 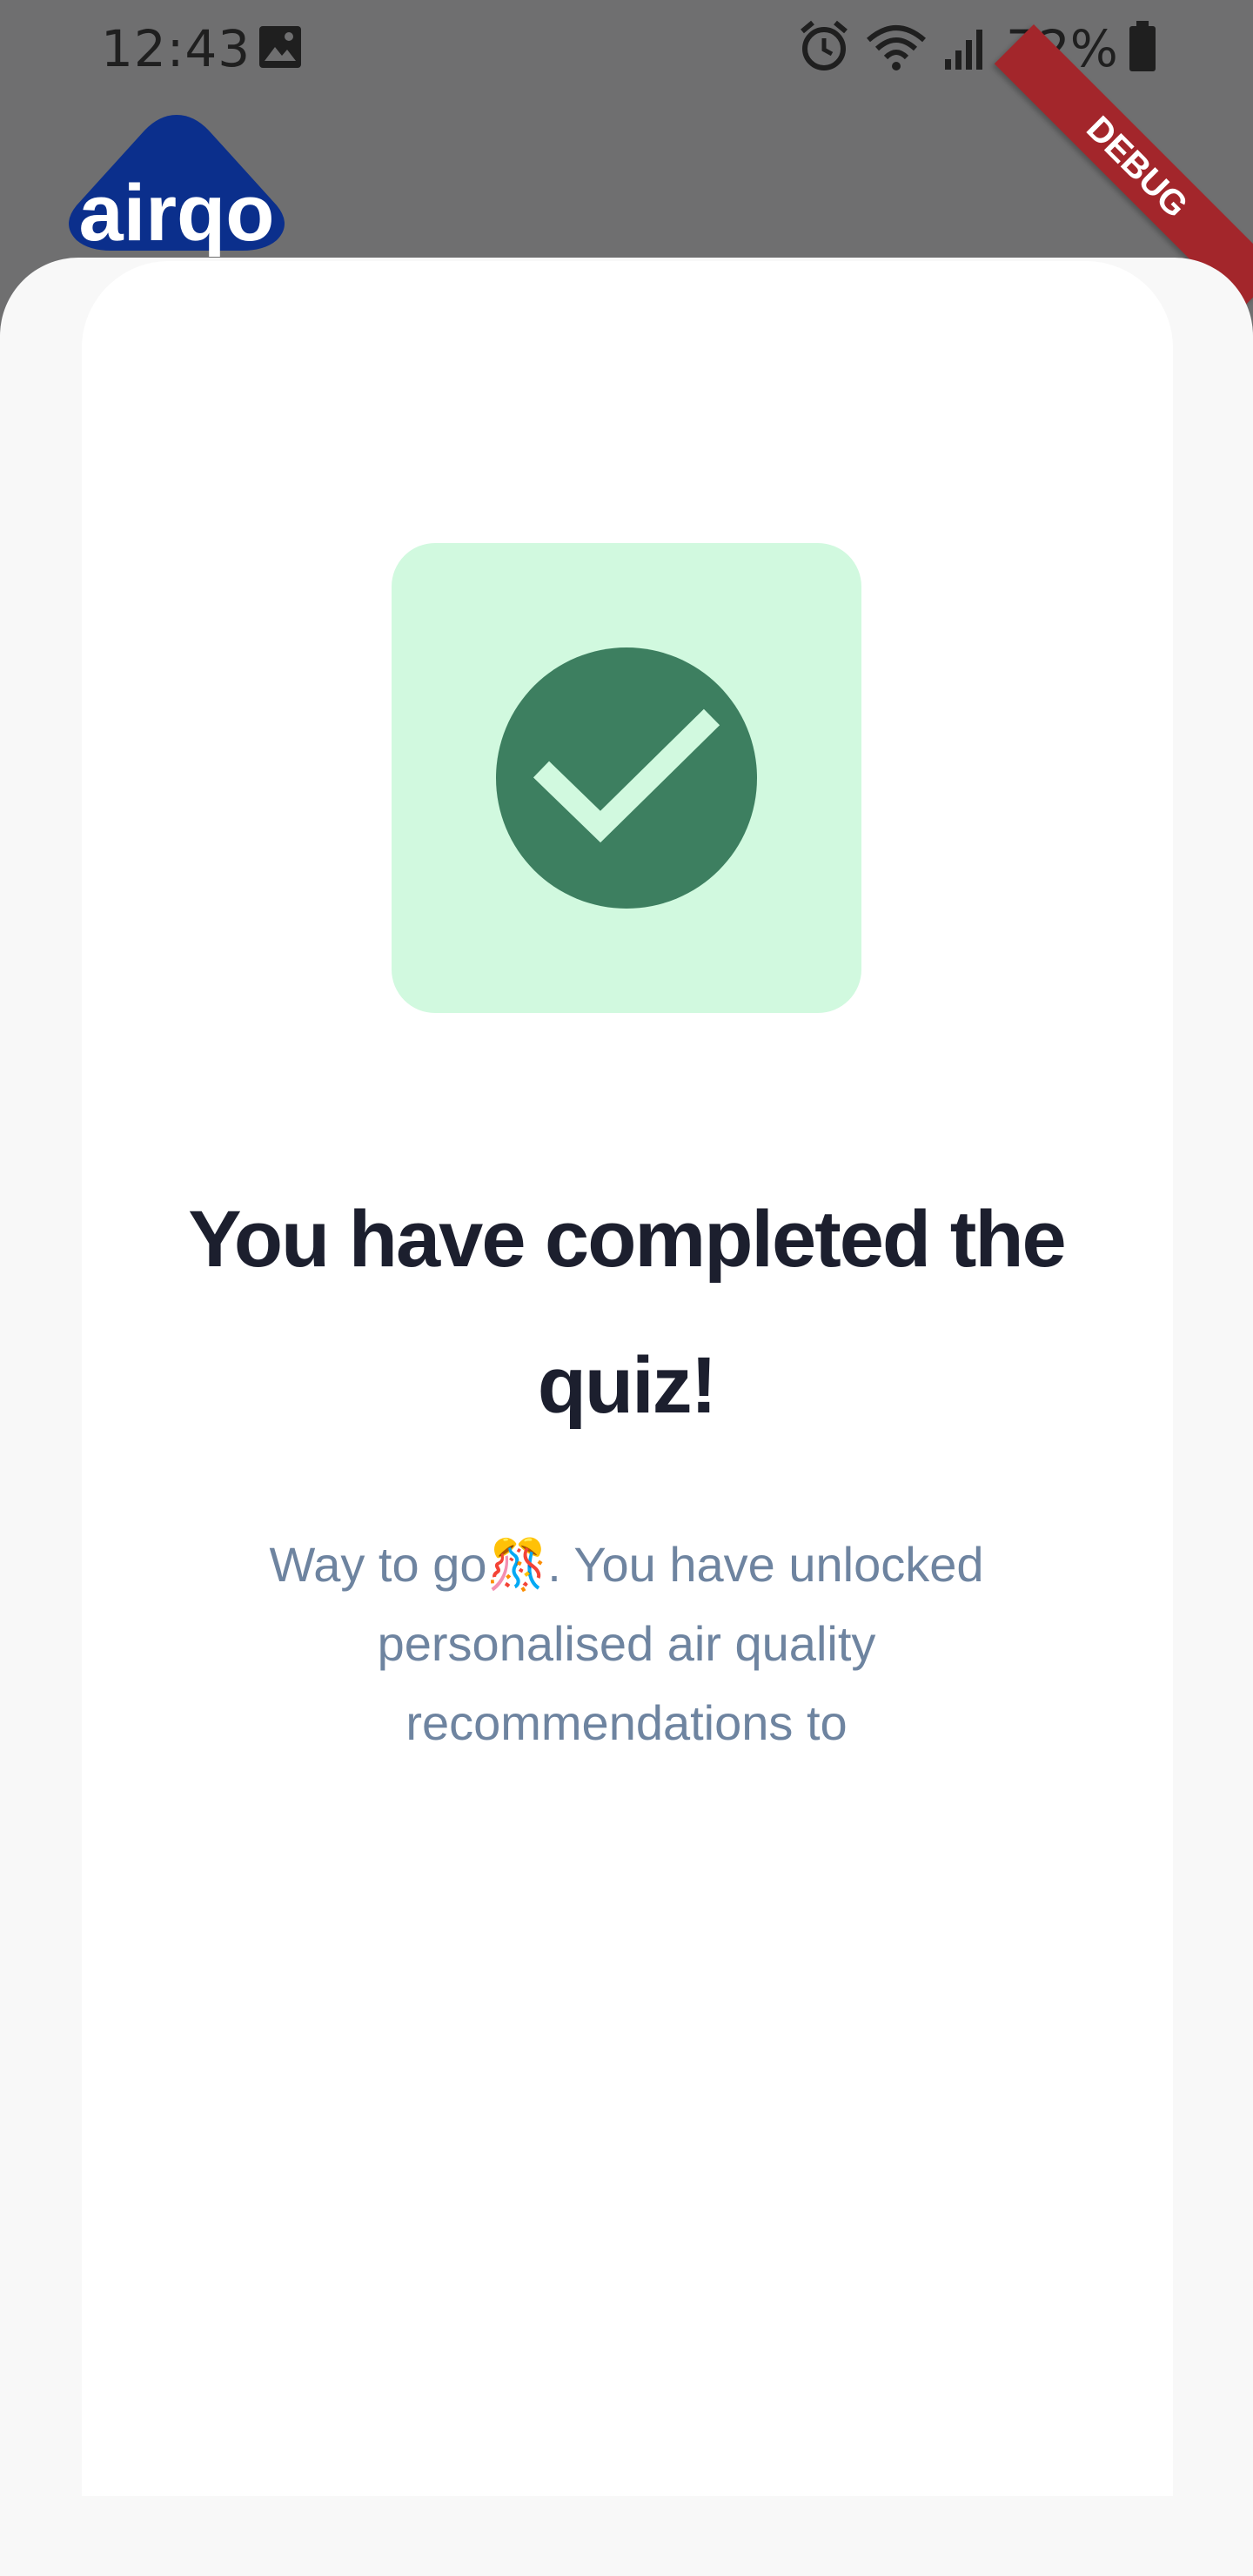 I want to click on airqo-logo: airqo, so click(x=177, y=186).